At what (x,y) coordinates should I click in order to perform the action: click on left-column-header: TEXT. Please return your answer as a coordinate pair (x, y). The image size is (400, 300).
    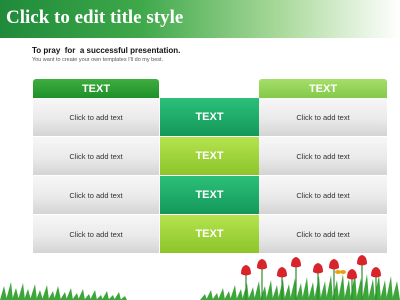
    Looking at the image, I should click on (96, 88).